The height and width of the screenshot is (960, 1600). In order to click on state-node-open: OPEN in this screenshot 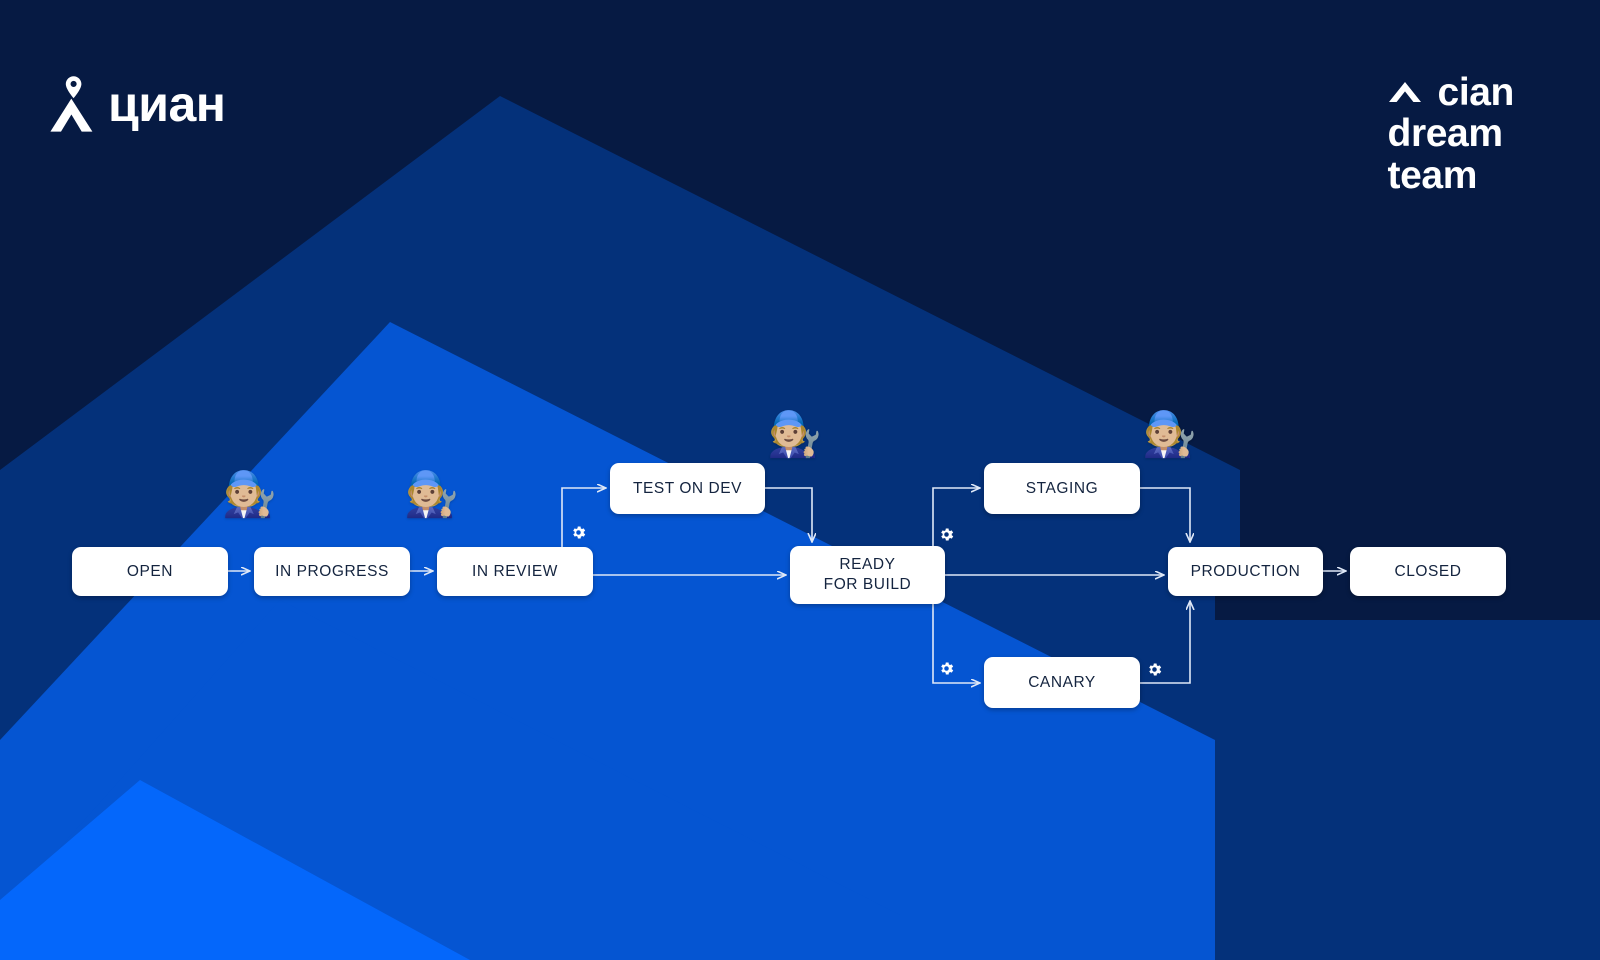, I will do `click(150, 571)`.